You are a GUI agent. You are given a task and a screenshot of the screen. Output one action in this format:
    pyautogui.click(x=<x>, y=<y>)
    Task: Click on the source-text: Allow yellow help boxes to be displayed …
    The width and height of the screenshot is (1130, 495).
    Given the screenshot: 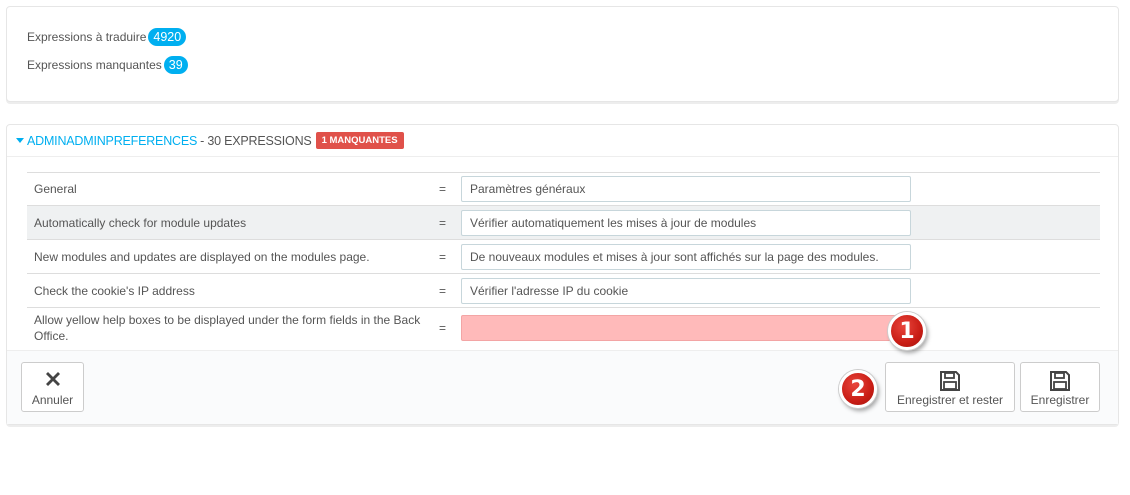 What is the action you would take?
    pyautogui.click(x=227, y=328)
    